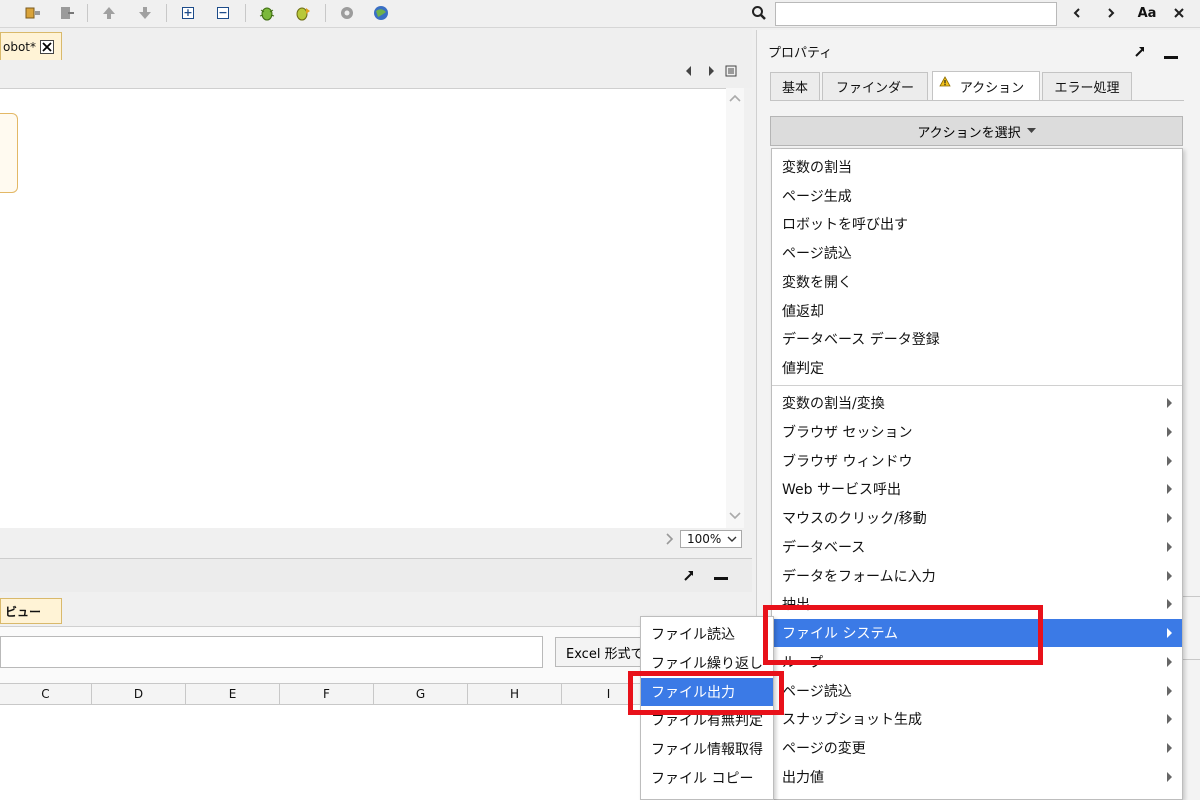  What do you see at coordinates (977, 432) in the screenshot?
I see `submenu-item: ブラウザ セッション` at bounding box center [977, 432].